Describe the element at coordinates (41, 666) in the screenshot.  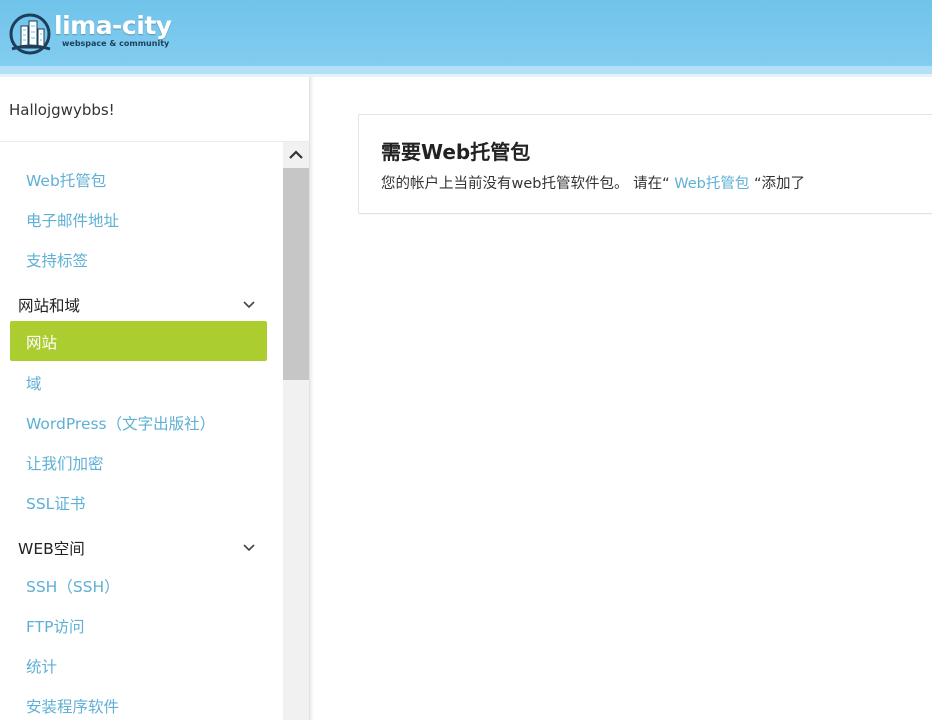
I see `sidebar-item-stats: 统计` at that location.